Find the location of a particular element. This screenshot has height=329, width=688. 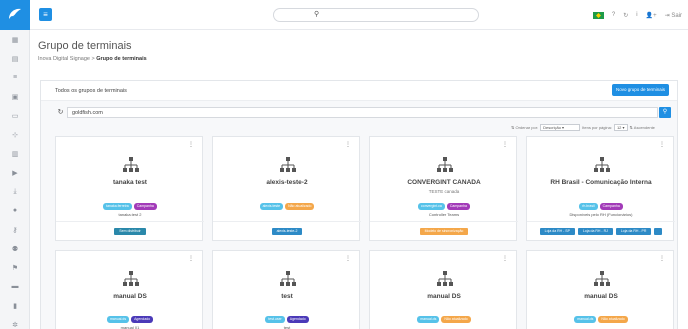

sidebar-item-flag: ⚑ is located at coordinates (15, 267).